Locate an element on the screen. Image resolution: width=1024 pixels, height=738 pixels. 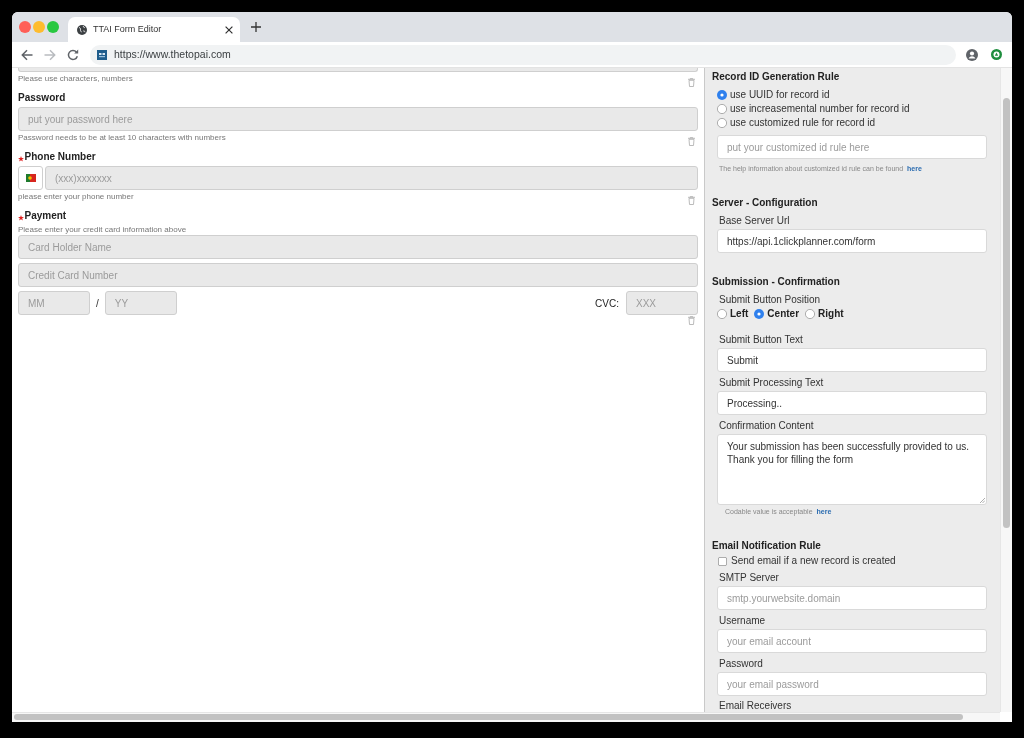
field-label: Confirmation Content is located at coordinates (766, 426).